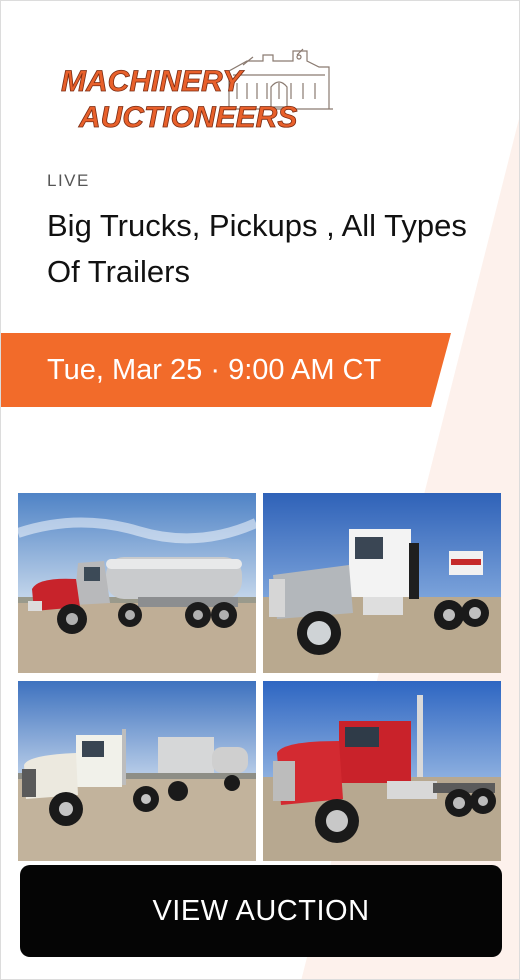  I want to click on auction-time: 9:00 AM CT, so click(305, 370).